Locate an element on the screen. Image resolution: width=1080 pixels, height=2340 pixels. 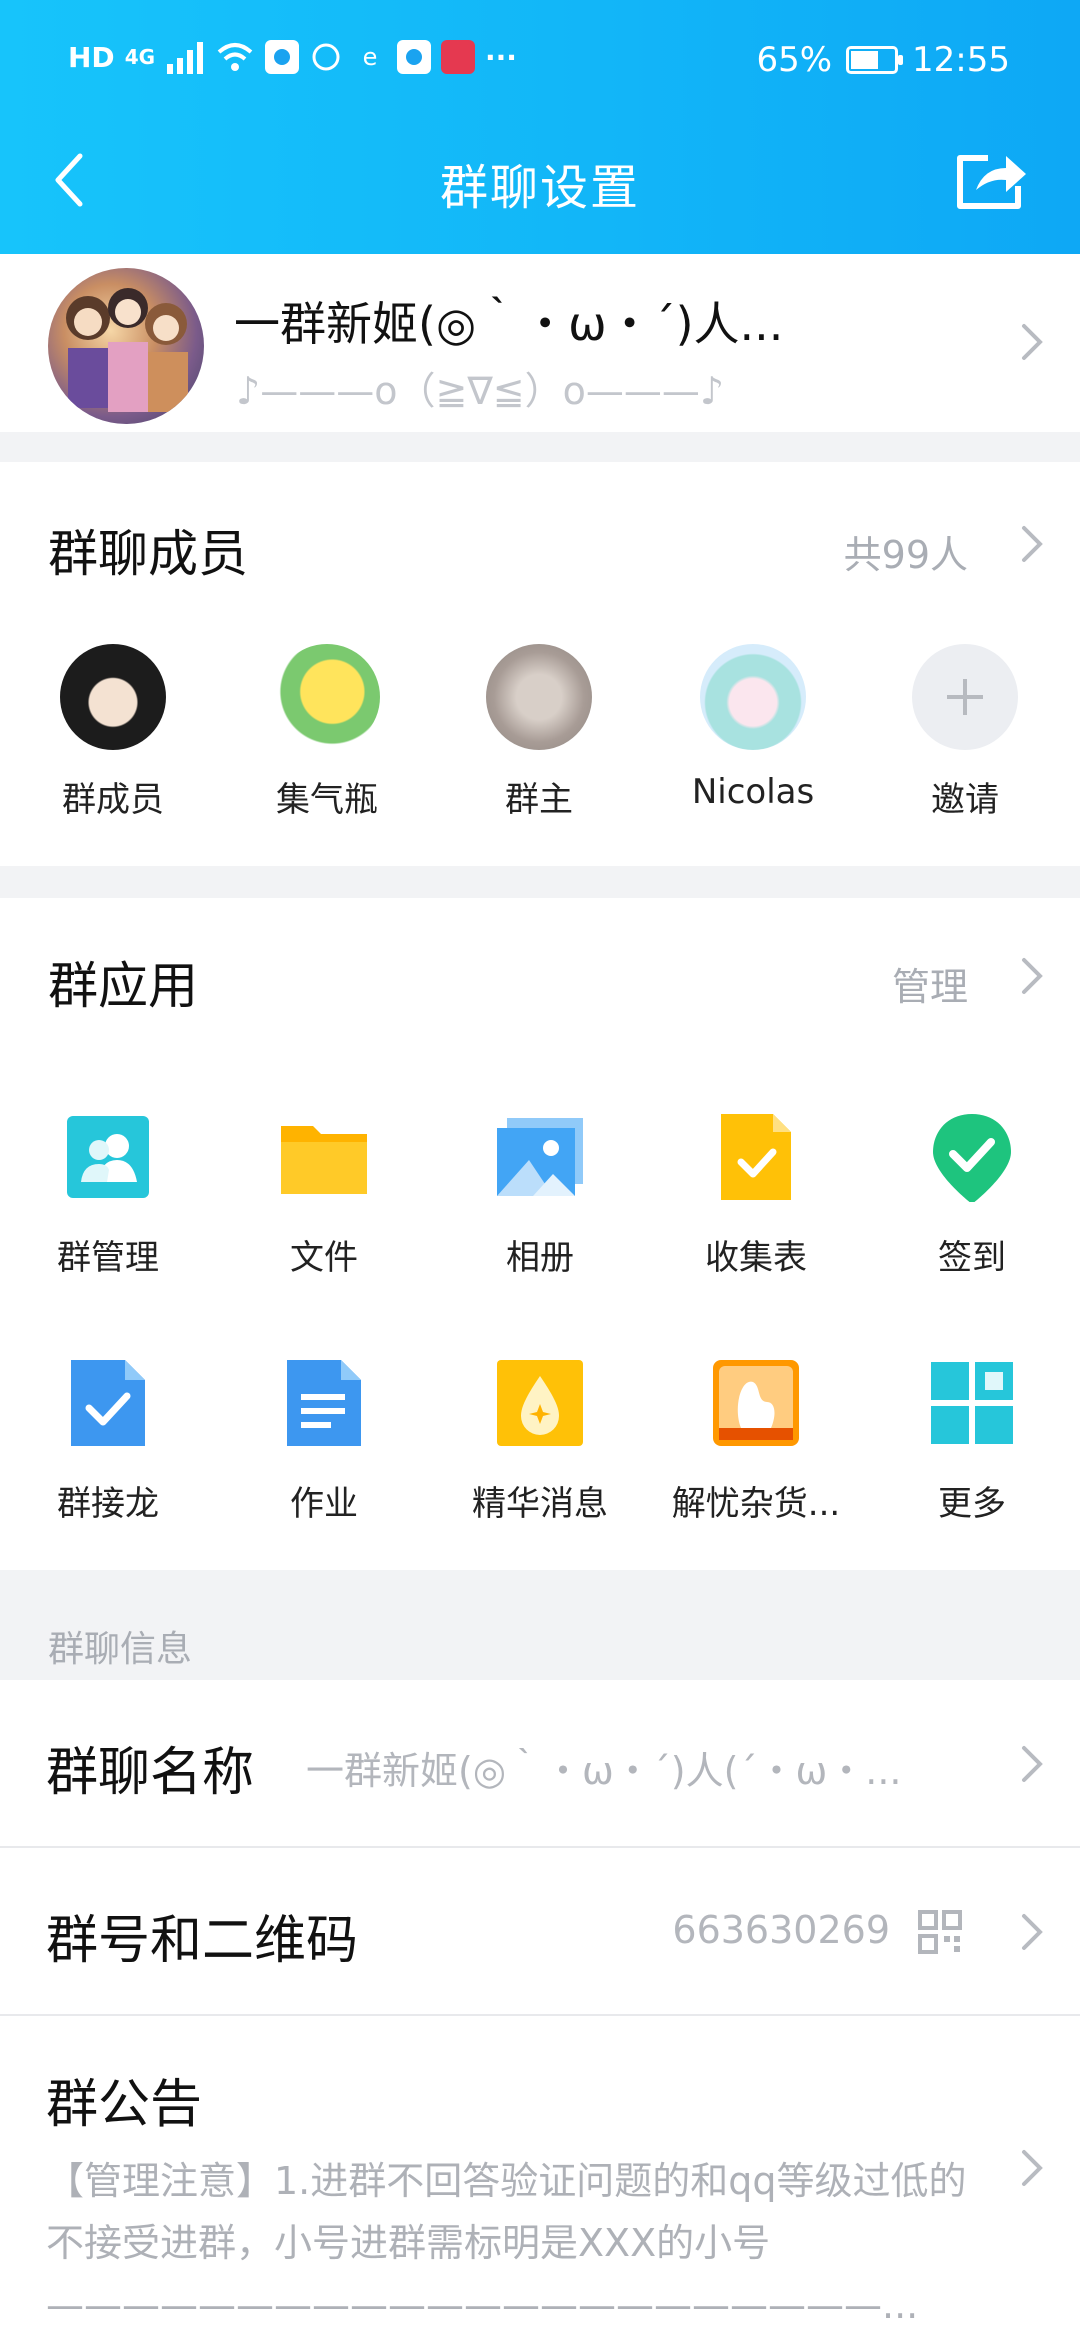
app-label: 作业 is located at coordinates (324, 1504).